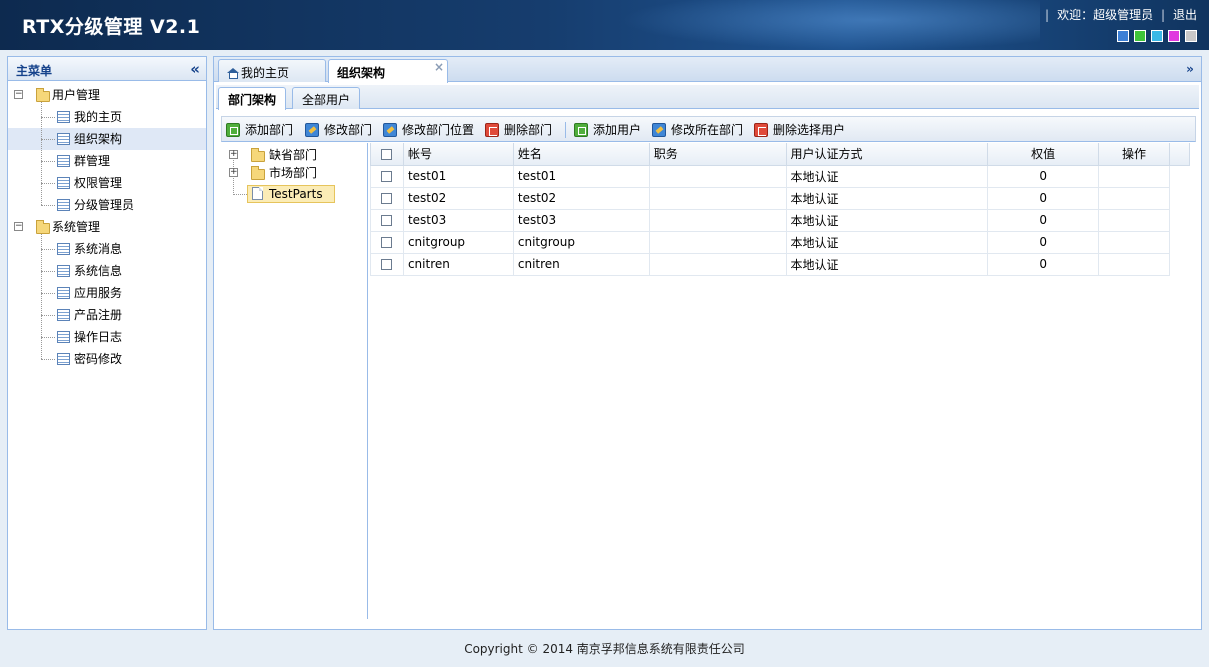 The image size is (1209, 667). I want to click on edit-dept-button: 修改部门, so click(338, 130).